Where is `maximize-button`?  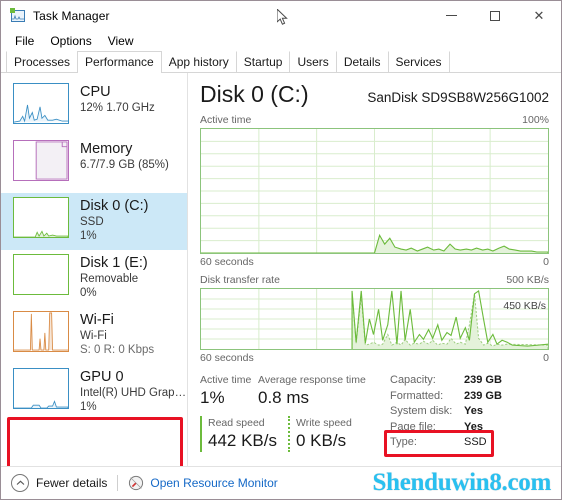 maximize-button is located at coordinates (495, 15).